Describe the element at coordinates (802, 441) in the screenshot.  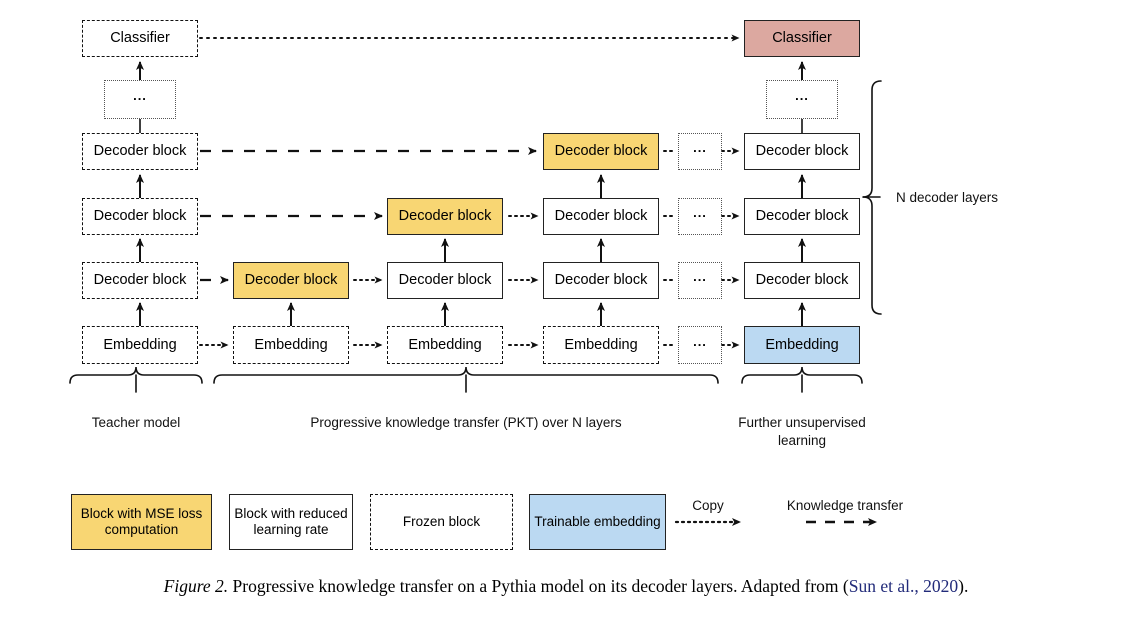
I see `brace-label-further-line2: learning` at that location.